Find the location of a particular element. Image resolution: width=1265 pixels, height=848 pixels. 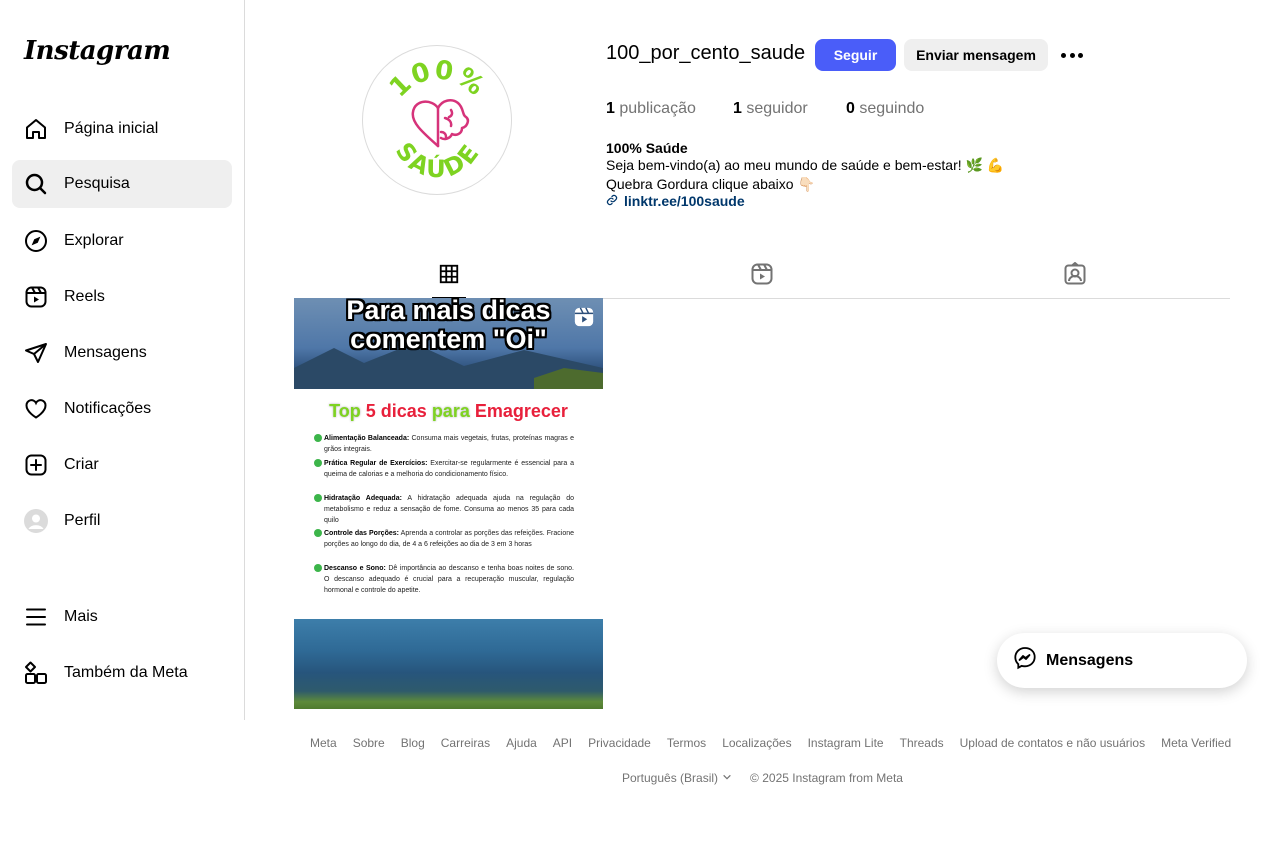

post-title-part-4: Emagrecer is located at coordinates (521, 411).